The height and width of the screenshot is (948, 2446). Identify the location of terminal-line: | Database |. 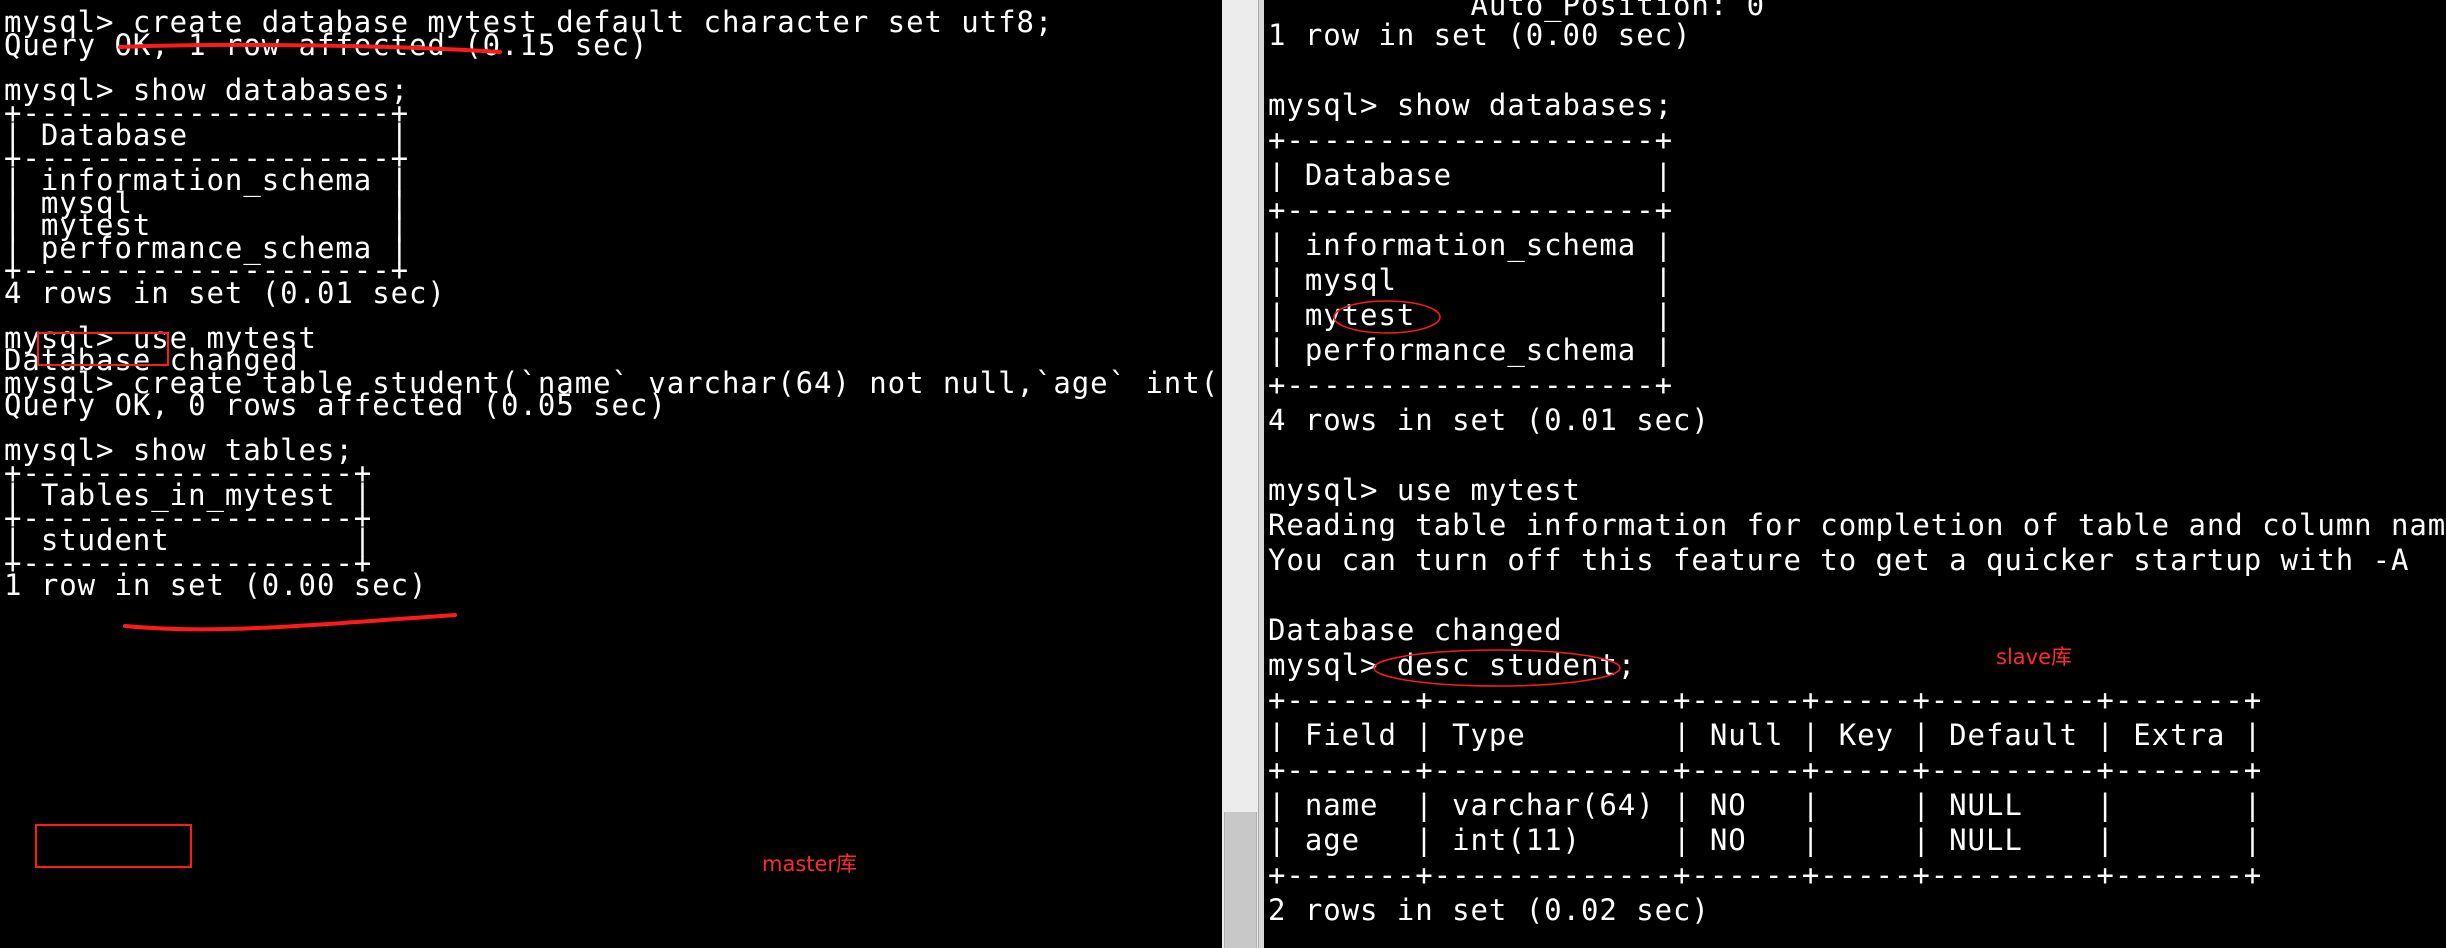
(1471, 175).